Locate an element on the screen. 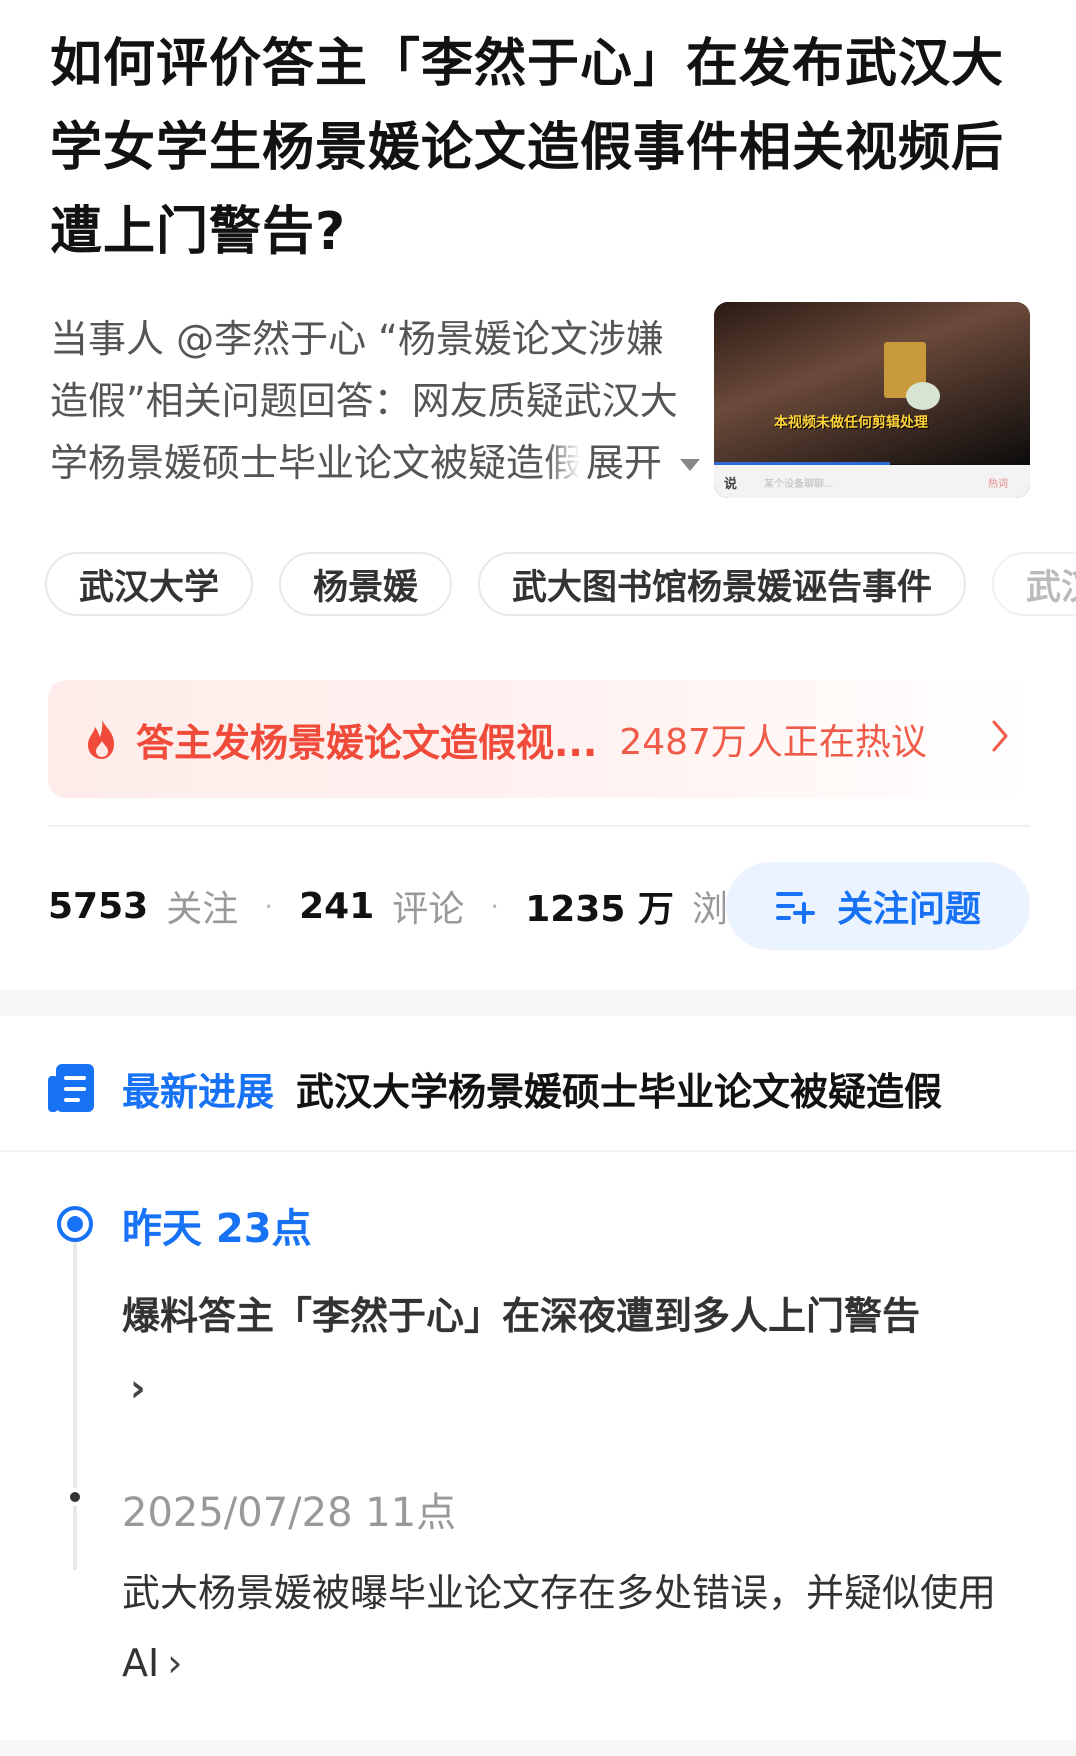 This screenshot has width=1076, height=1756. expand-label: 展开 is located at coordinates (623, 463).